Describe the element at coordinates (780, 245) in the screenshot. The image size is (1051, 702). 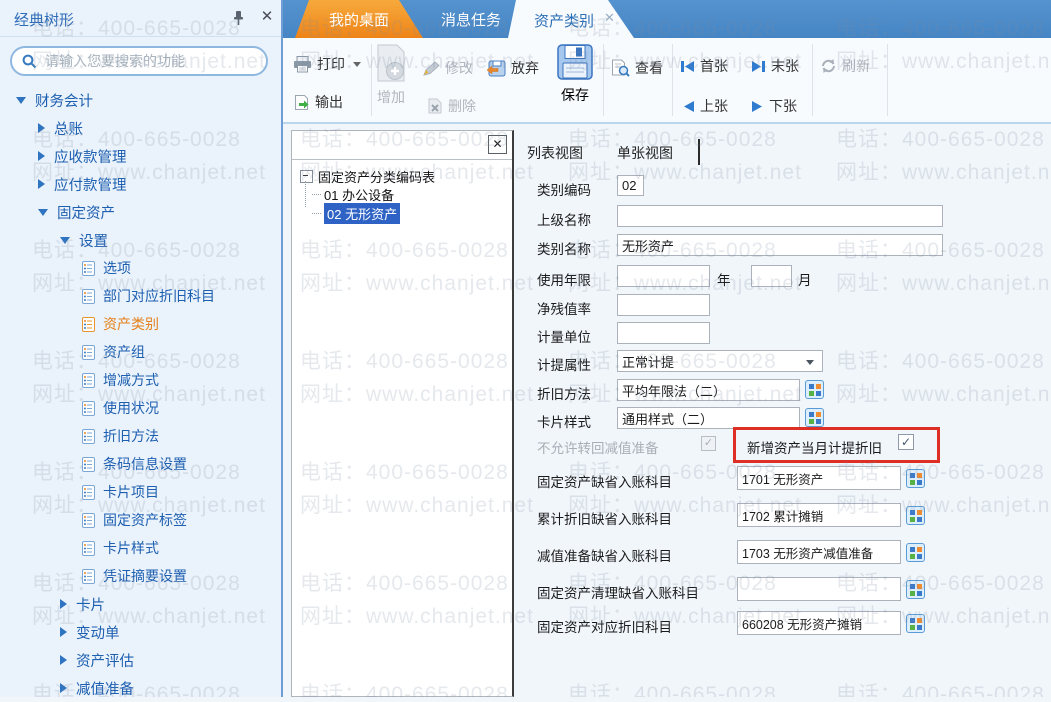
I see `category-name-input` at that location.